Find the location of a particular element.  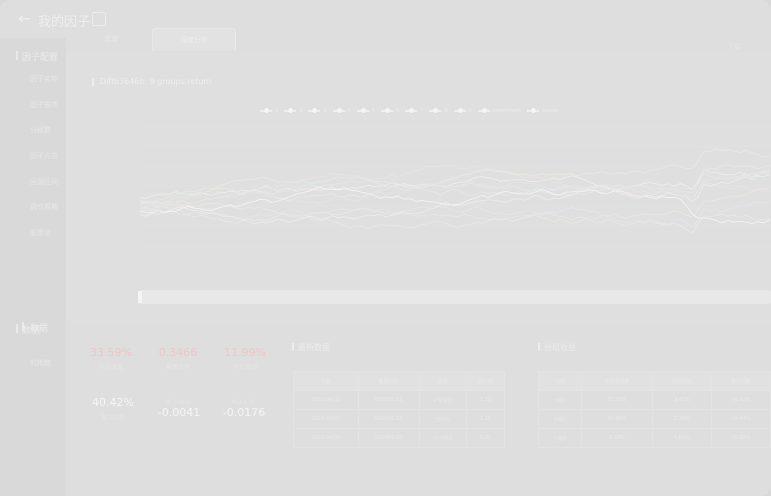

table-cell: 分组1 is located at coordinates (560, 400).